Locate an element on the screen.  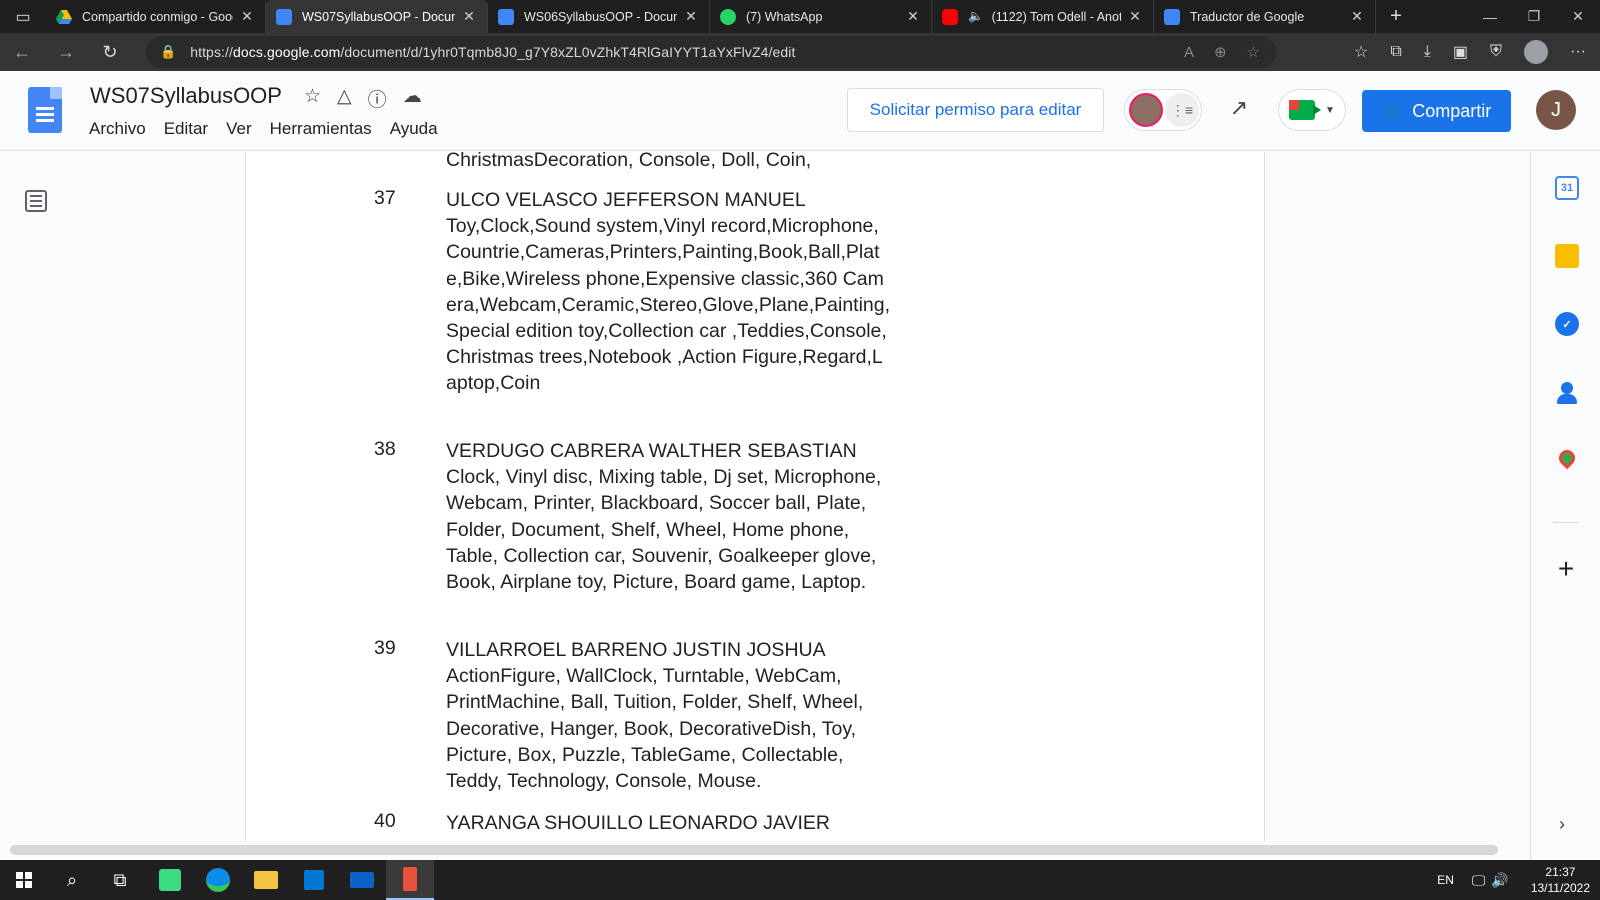
entry-name: VERDUGO CABRERA WALTHER SEBASTIAN is located at coordinates (651, 451).